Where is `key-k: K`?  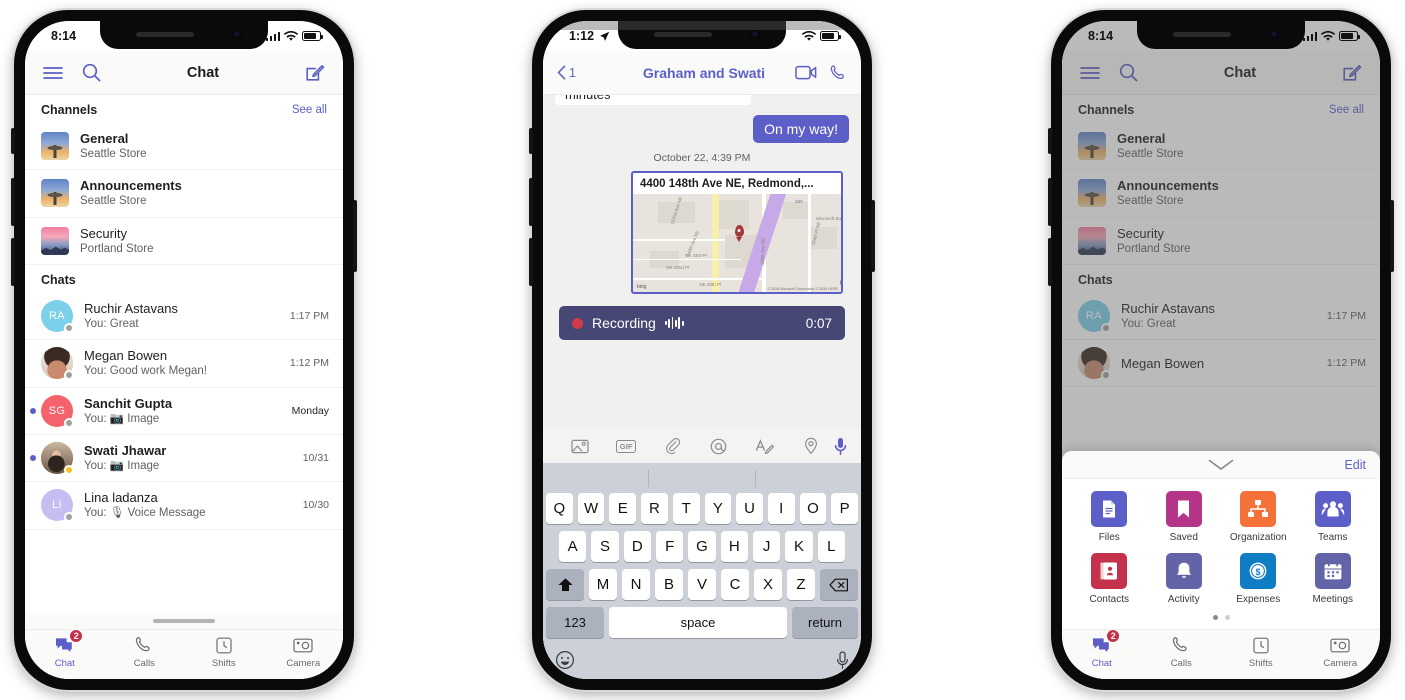
key-k: K is located at coordinates (799, 546).